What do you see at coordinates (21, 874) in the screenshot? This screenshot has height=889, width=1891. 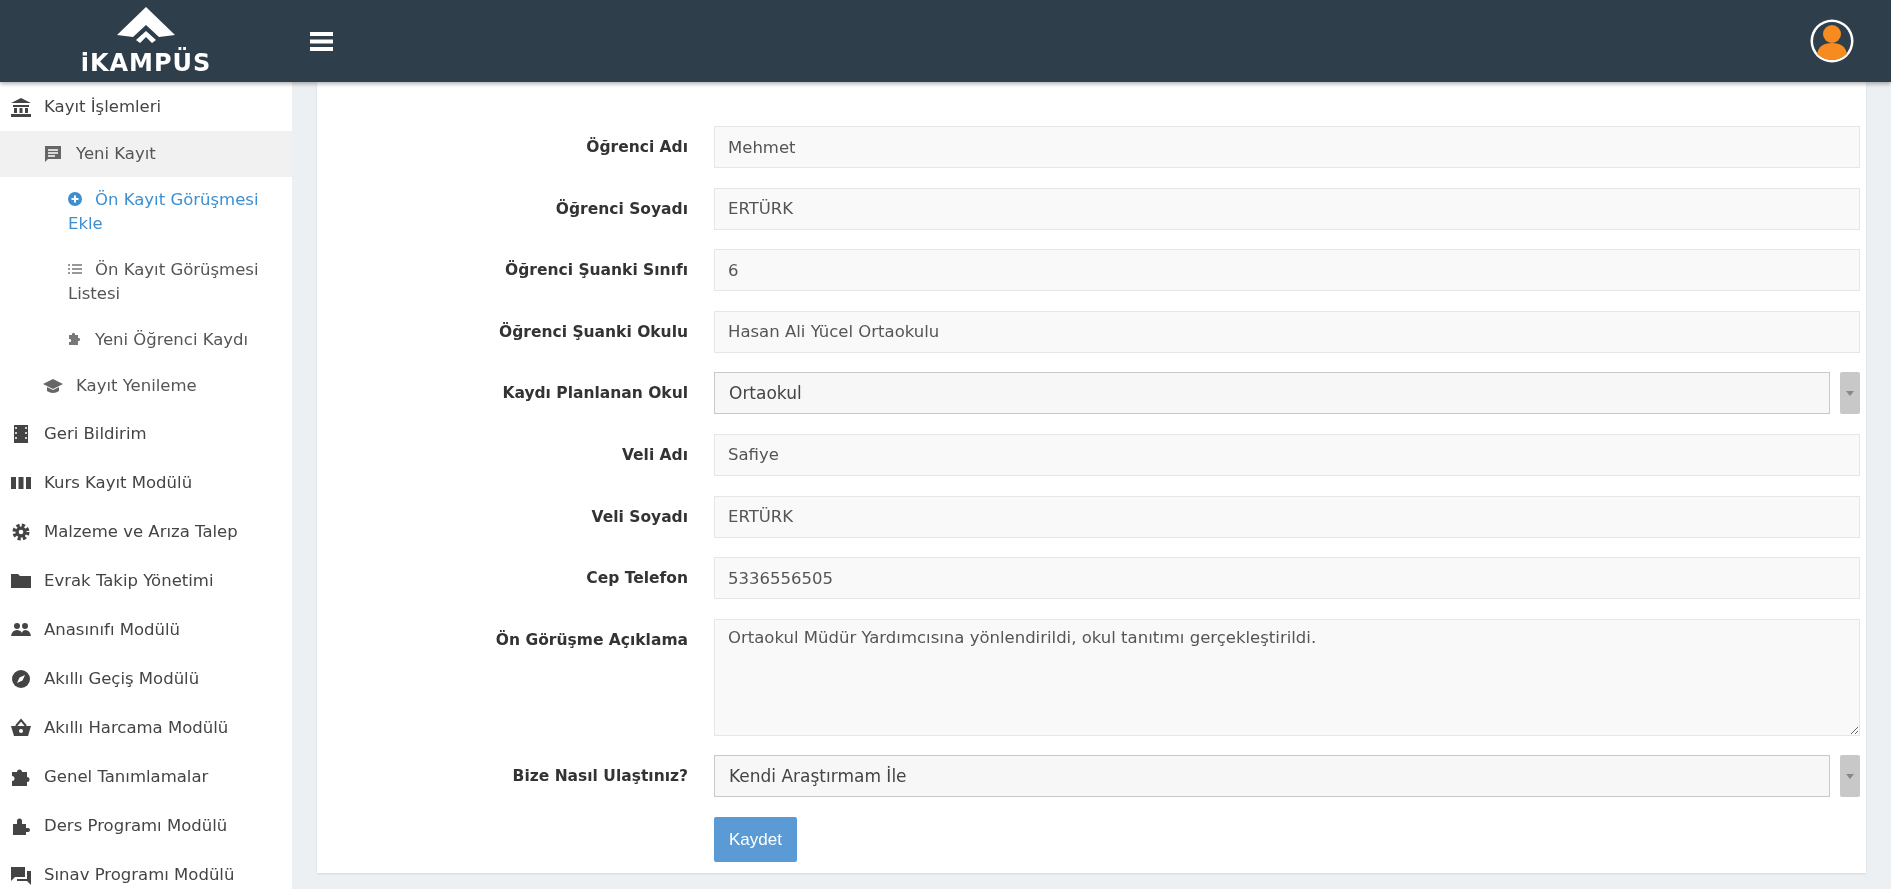 I see `chat-icon` at bounding box center [21, 874].